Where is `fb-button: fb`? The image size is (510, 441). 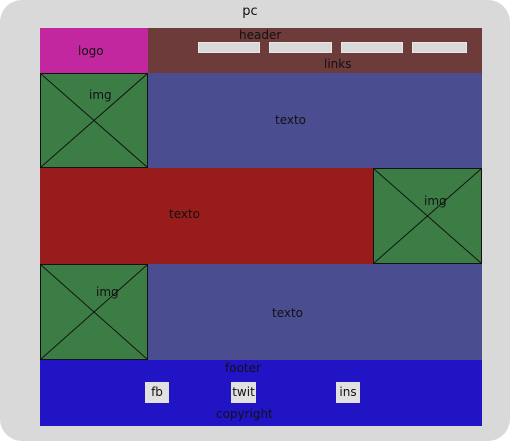
fb-button: fb is located at coordinates (157, 392).